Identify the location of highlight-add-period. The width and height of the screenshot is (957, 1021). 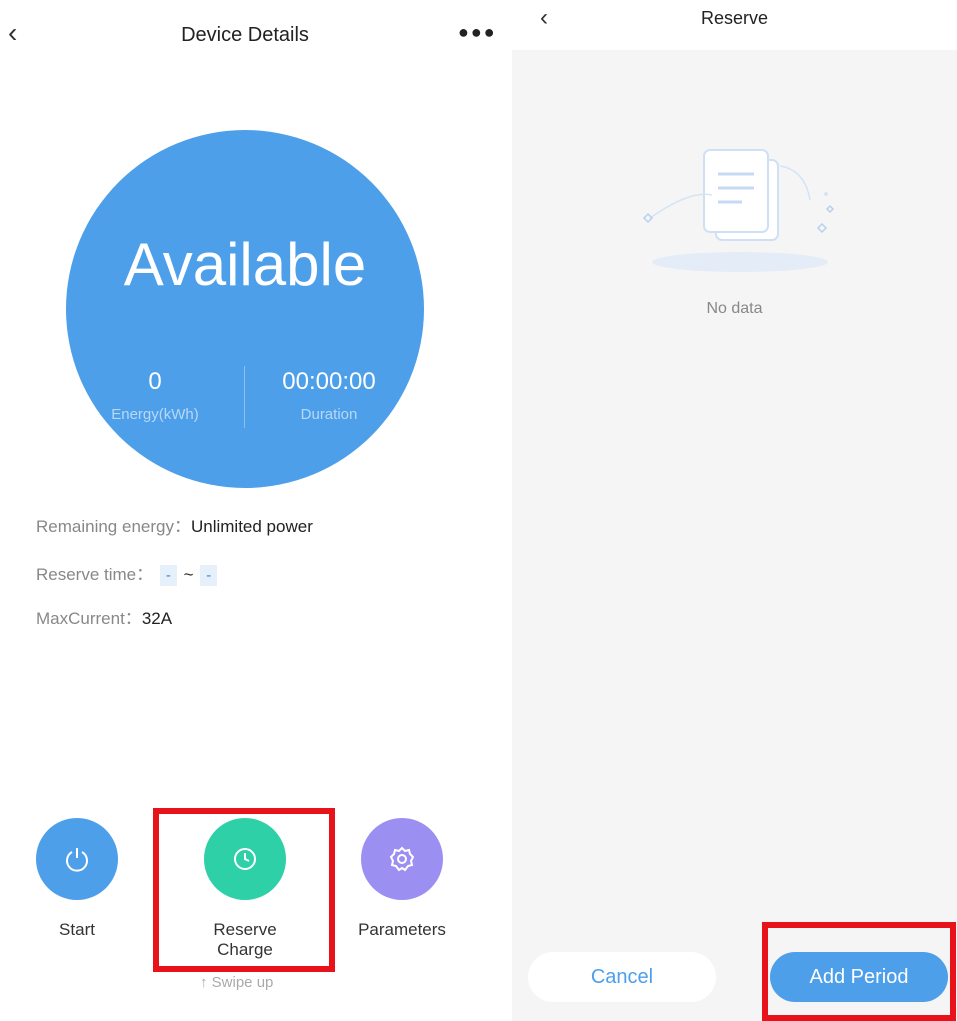
(859, 971).